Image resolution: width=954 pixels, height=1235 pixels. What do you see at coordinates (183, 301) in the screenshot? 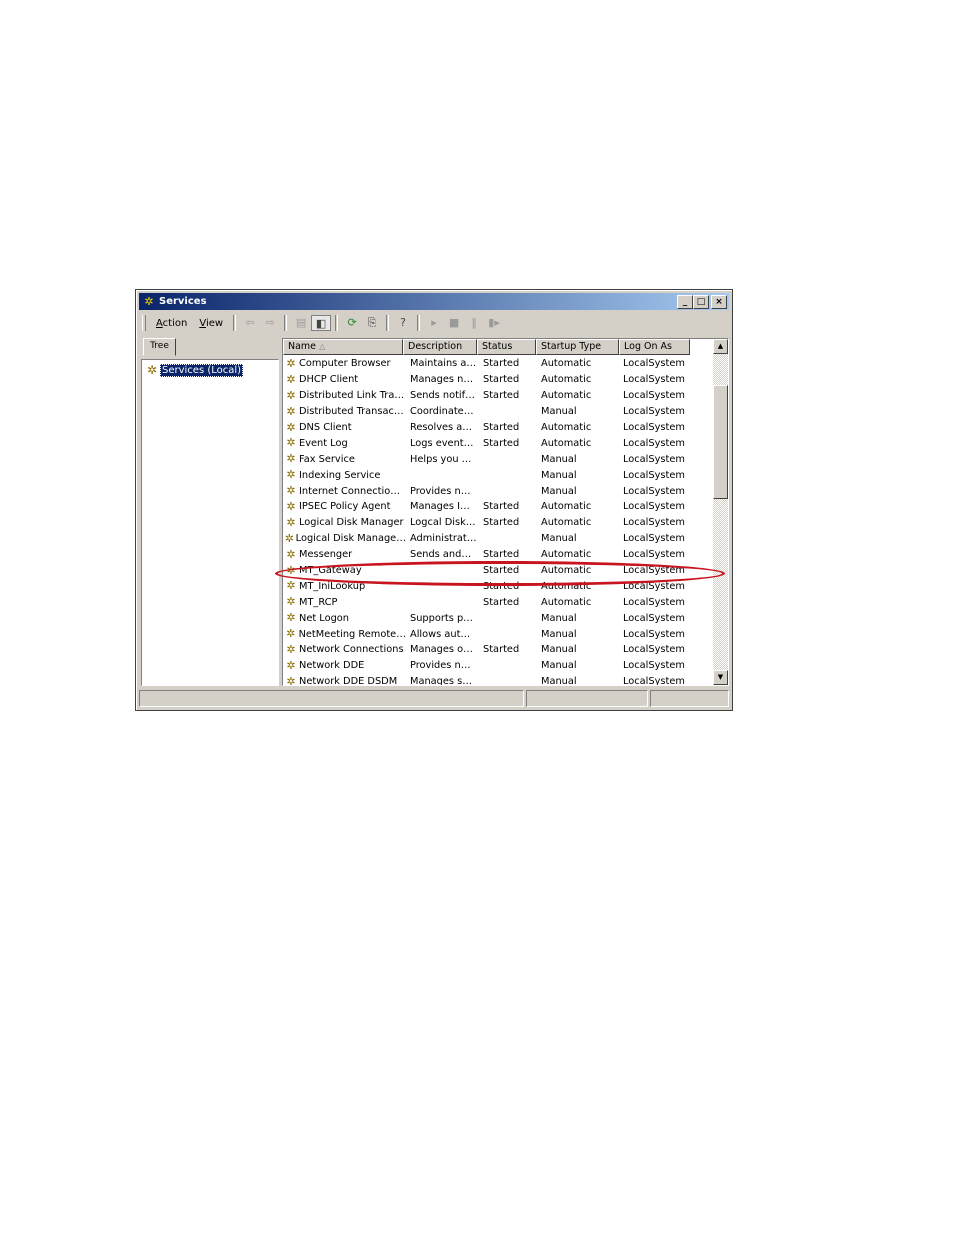
I see `window-title: Services` at bounding box center [183, 301].